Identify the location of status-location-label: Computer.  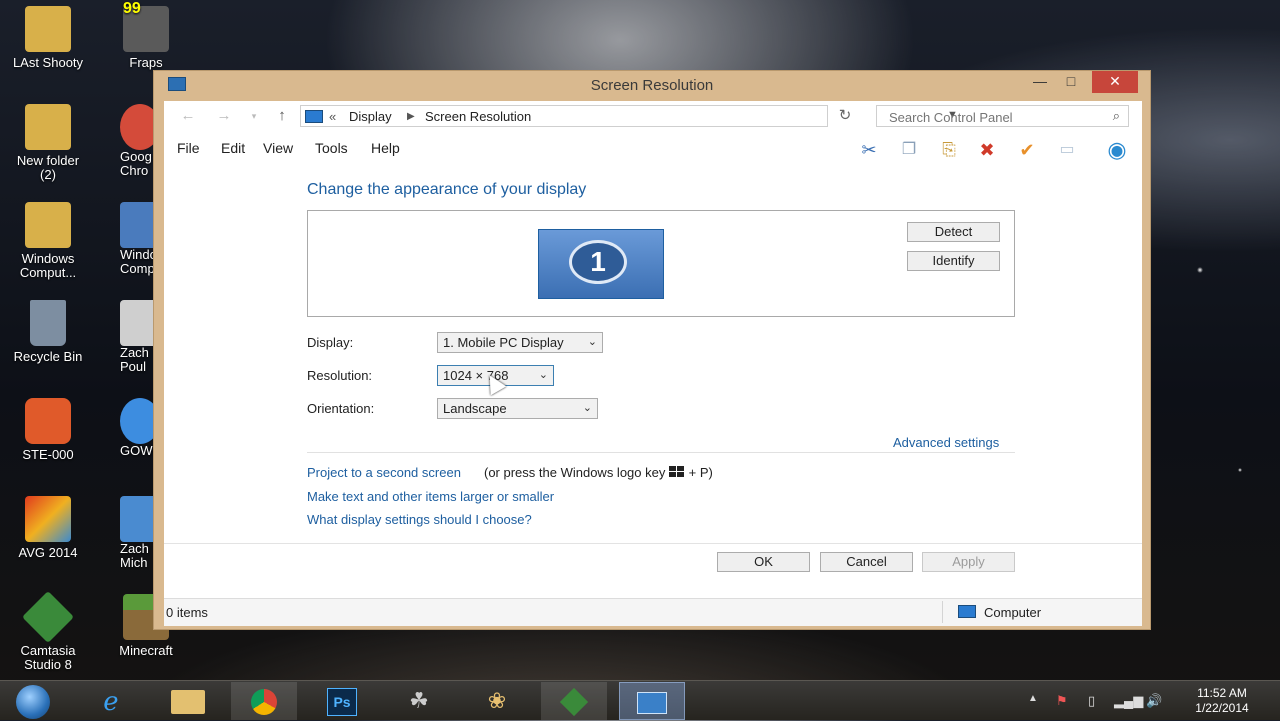
(1013, 612).